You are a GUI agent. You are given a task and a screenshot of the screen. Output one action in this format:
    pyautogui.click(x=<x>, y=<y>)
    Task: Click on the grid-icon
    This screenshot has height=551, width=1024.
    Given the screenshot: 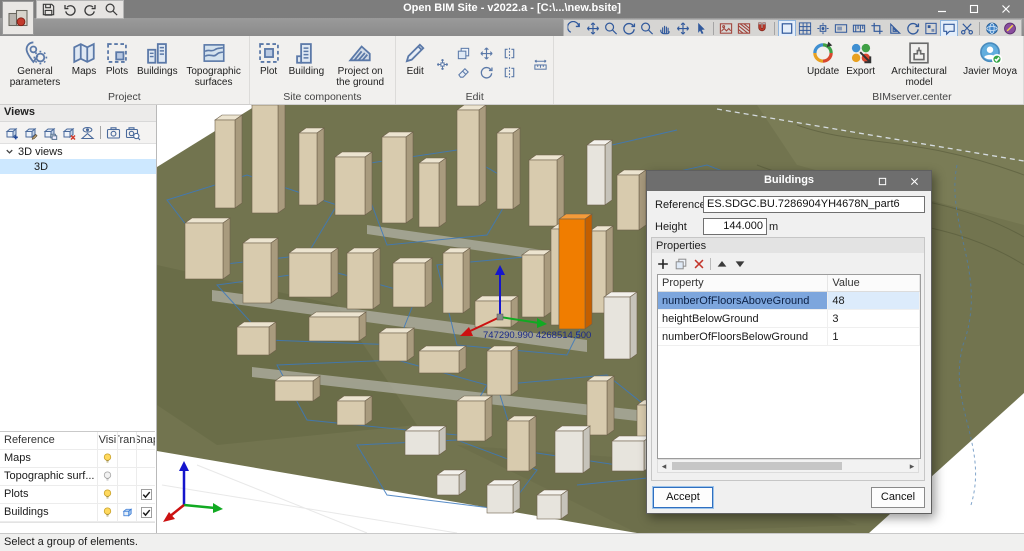 What is the action you would take?
    pyautogui.click(x=805, y=28)
    